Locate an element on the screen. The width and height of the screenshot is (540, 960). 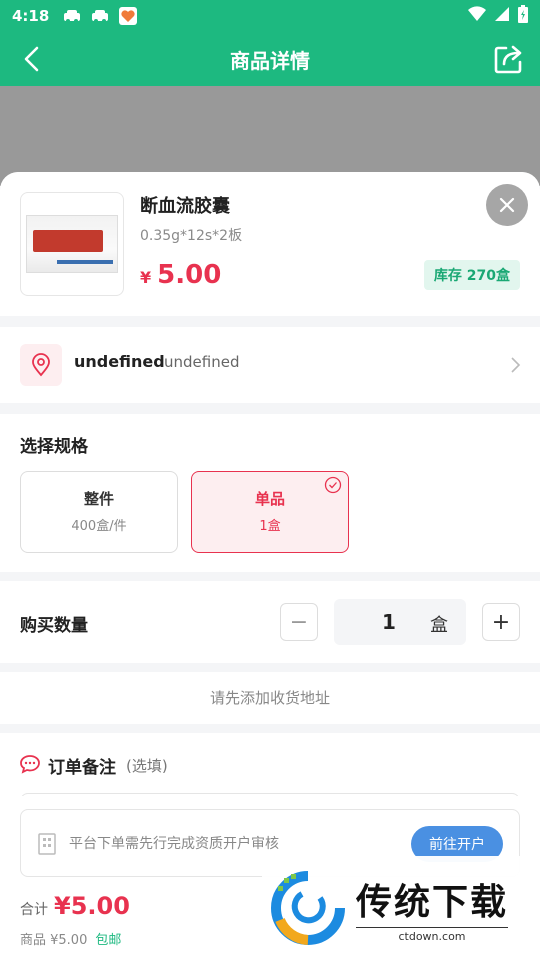
order-subtotal: 商品 ¥5.00 包邮 is located at coordinates (70, 938).